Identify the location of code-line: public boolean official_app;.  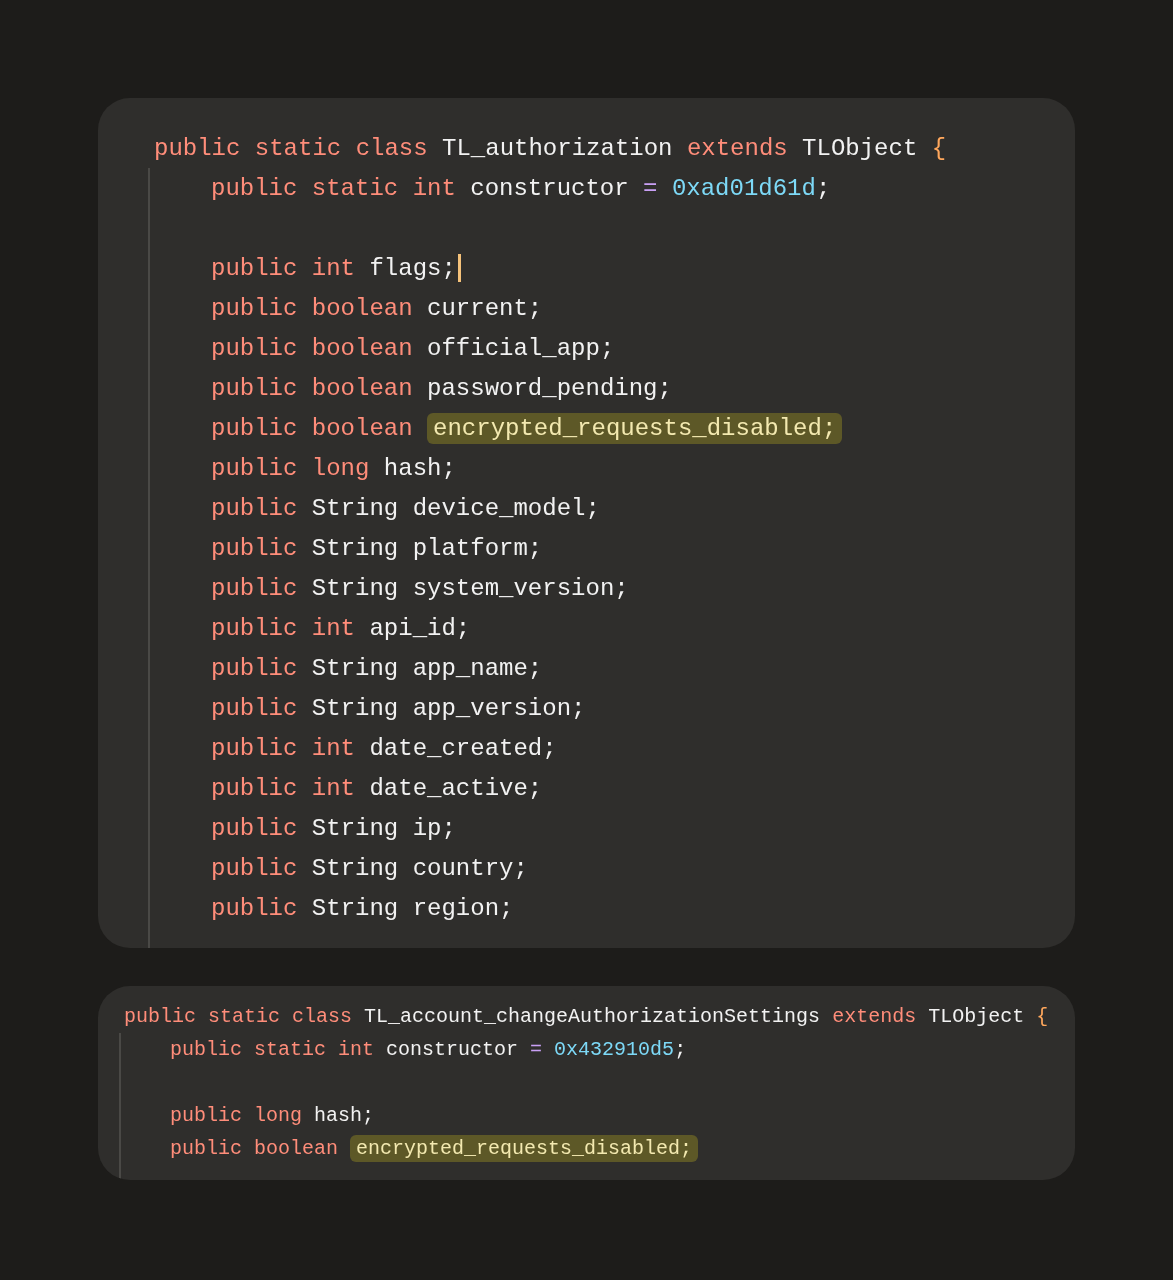
(413, 348).